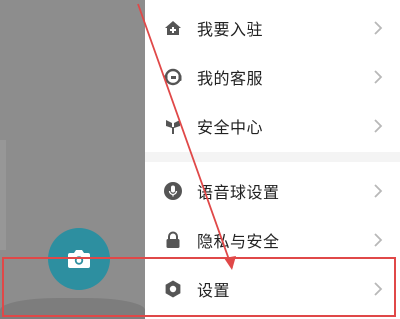 The image size is (400, 319). I want to click on menu-item-label: 隐私与安全, so click(238, 241).